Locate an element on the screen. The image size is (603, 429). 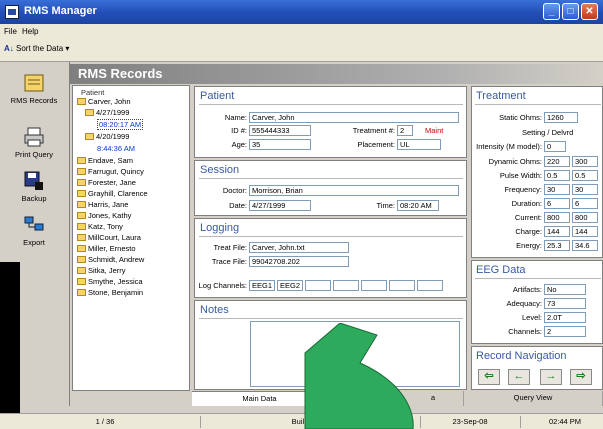
tree-item-date1: 4/27/1999 is located at coordinates (107, 112).